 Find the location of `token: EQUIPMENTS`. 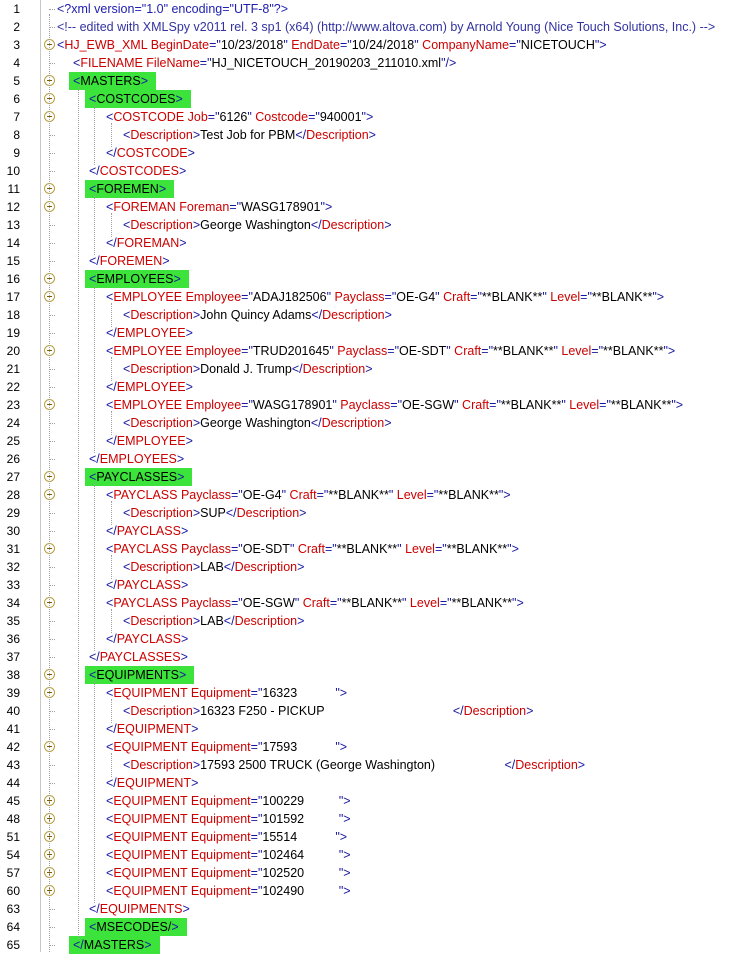

token: EQUIPMENTS is located at coordinates (137, 675).